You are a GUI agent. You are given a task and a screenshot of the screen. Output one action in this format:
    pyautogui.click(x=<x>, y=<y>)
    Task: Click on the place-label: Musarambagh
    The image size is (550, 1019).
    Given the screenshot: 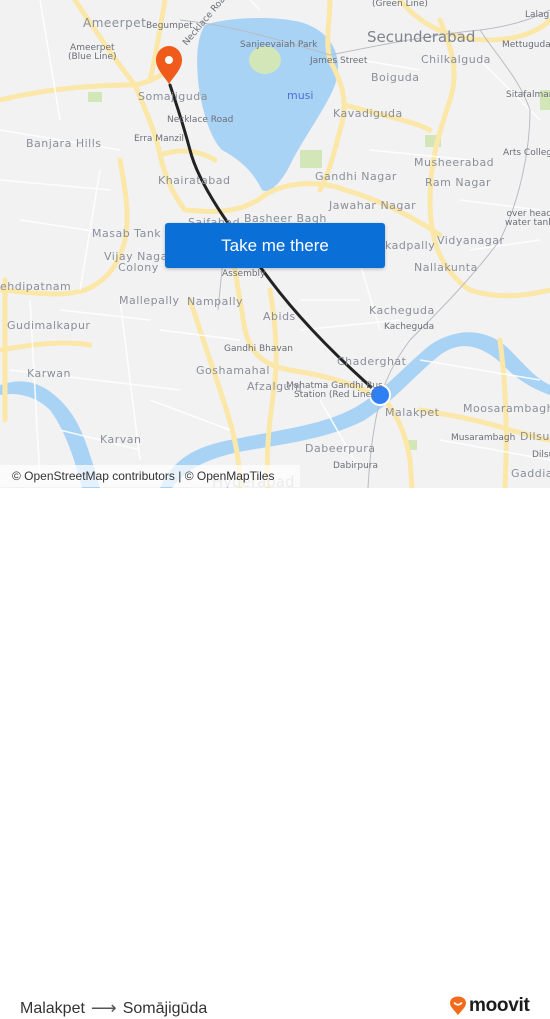 What is the action you would take?
    pyautogui.click(x=483, y=438)
    